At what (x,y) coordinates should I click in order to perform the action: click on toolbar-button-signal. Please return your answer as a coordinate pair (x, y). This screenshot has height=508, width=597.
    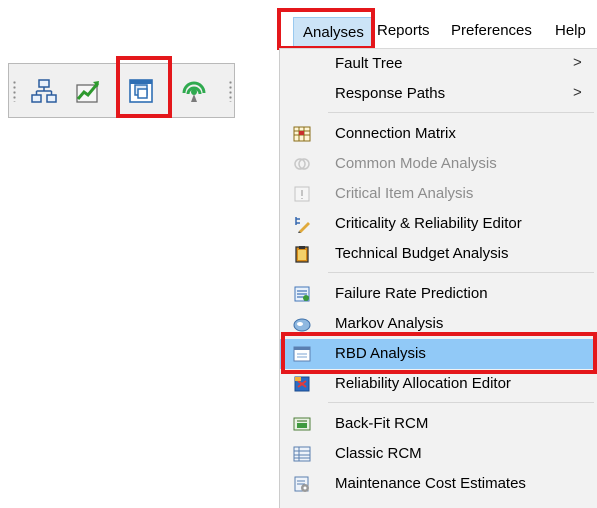
    Looking at the image, I should click on (194, 91).